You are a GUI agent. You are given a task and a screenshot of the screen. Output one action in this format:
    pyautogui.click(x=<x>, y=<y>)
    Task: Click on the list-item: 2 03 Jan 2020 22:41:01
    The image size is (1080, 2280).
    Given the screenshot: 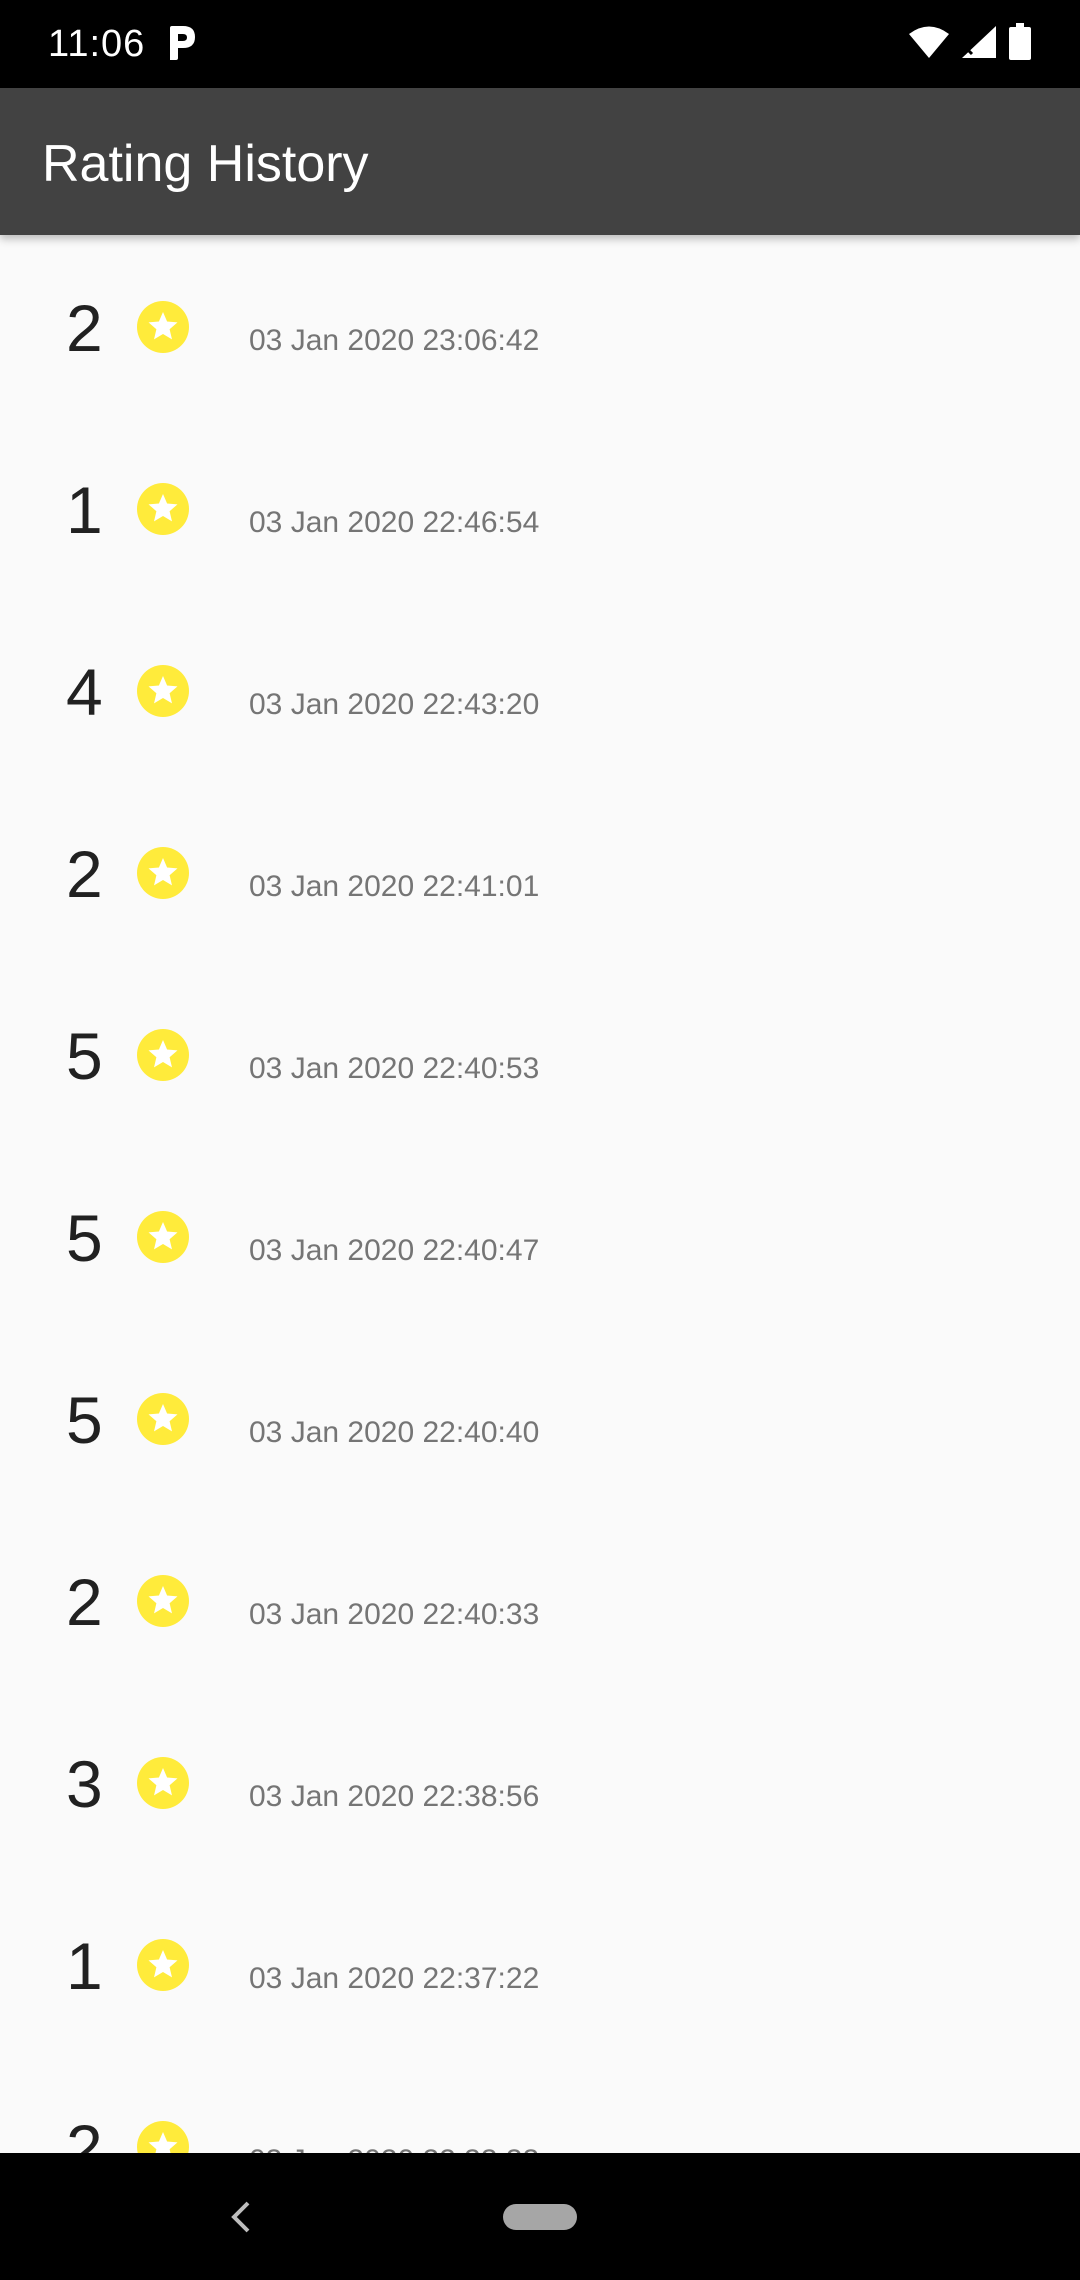 What is the action you would take?
    pyautogui.click(x=540, y=872)
    